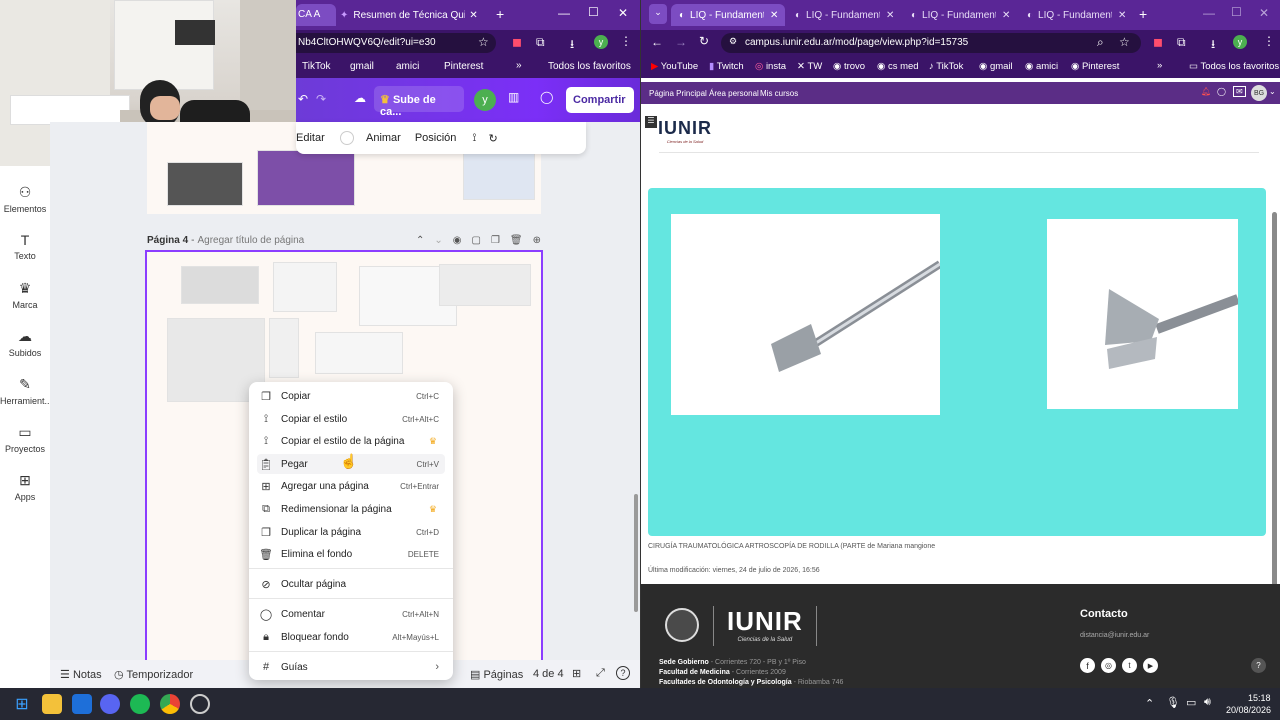 This screenshot has width=1280, height=720. I want to click on menu-icon: ⋮, so click(626, 41).